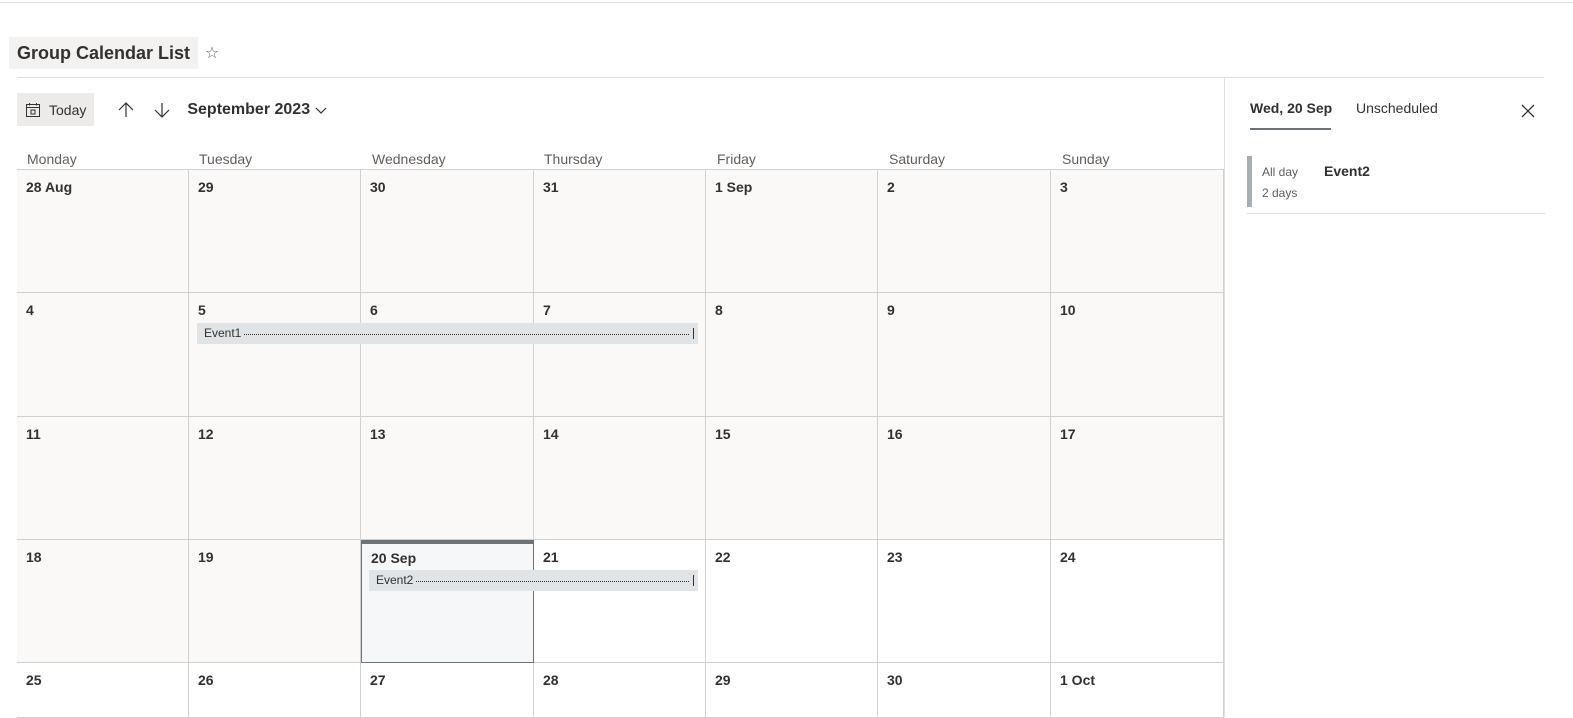  What do you see at coordinates (378, 434) in the screenshot?
I see `day-number: 13` at bounding box center [378, 434].